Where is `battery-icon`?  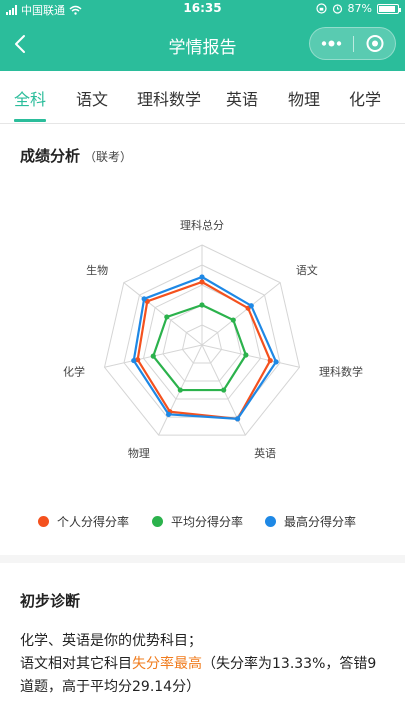 battery-icon is located at coordinates (389, 8).